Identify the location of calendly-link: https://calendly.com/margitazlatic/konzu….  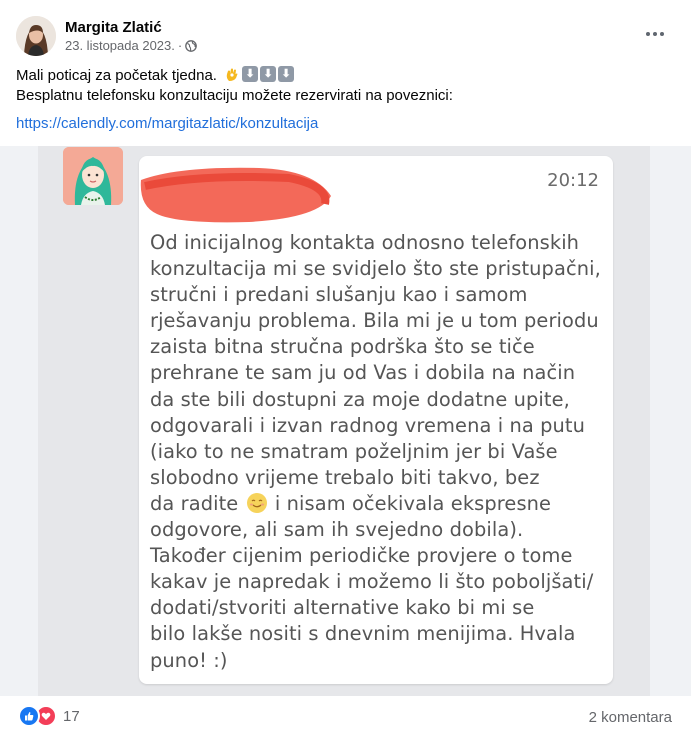
(341, 124).